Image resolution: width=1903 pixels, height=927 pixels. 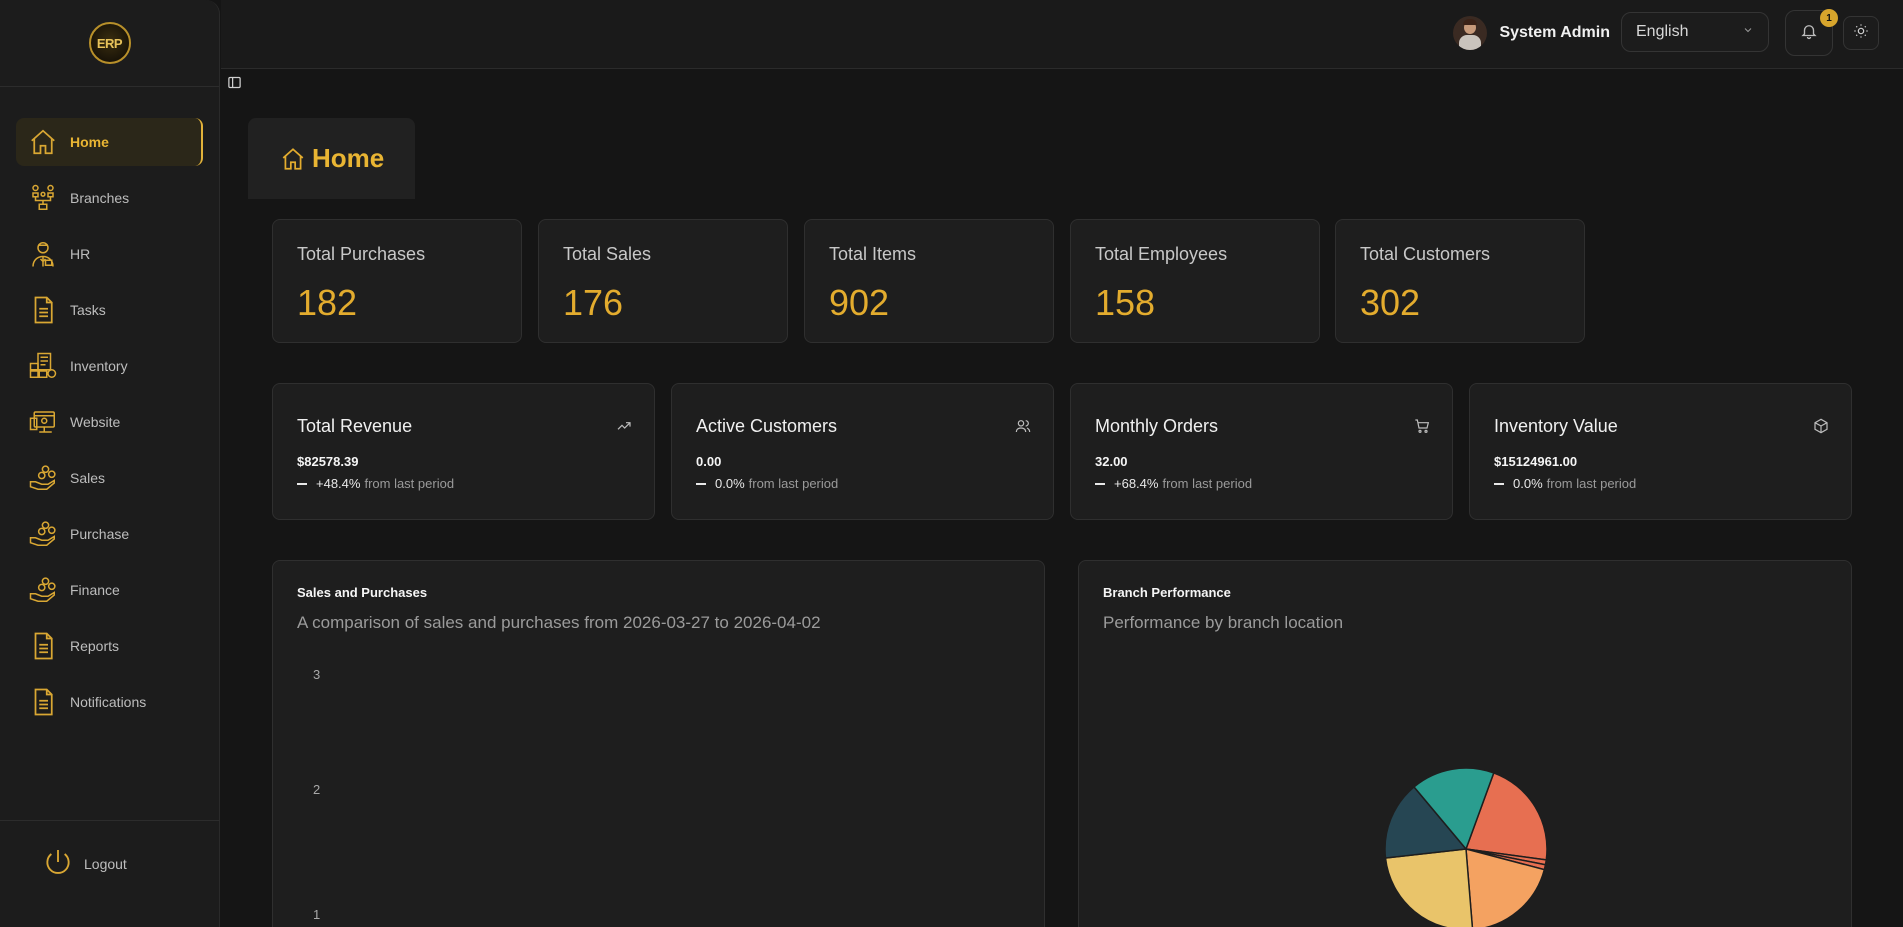 I want to click on branch-pie-chart, so click(x=1466, y=847).